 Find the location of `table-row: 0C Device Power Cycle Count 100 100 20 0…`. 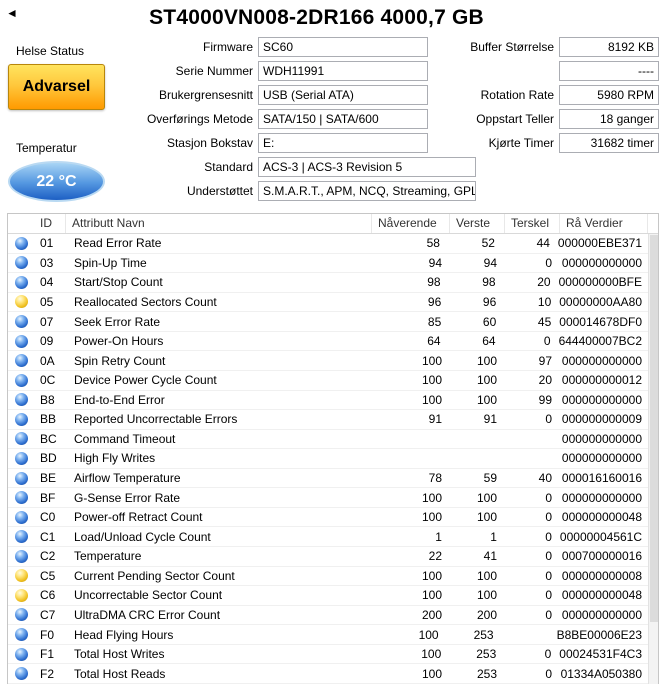

table-row: 0C Device Power Cycle Count 100 100 20 0… is located at coordinates (333, 381).